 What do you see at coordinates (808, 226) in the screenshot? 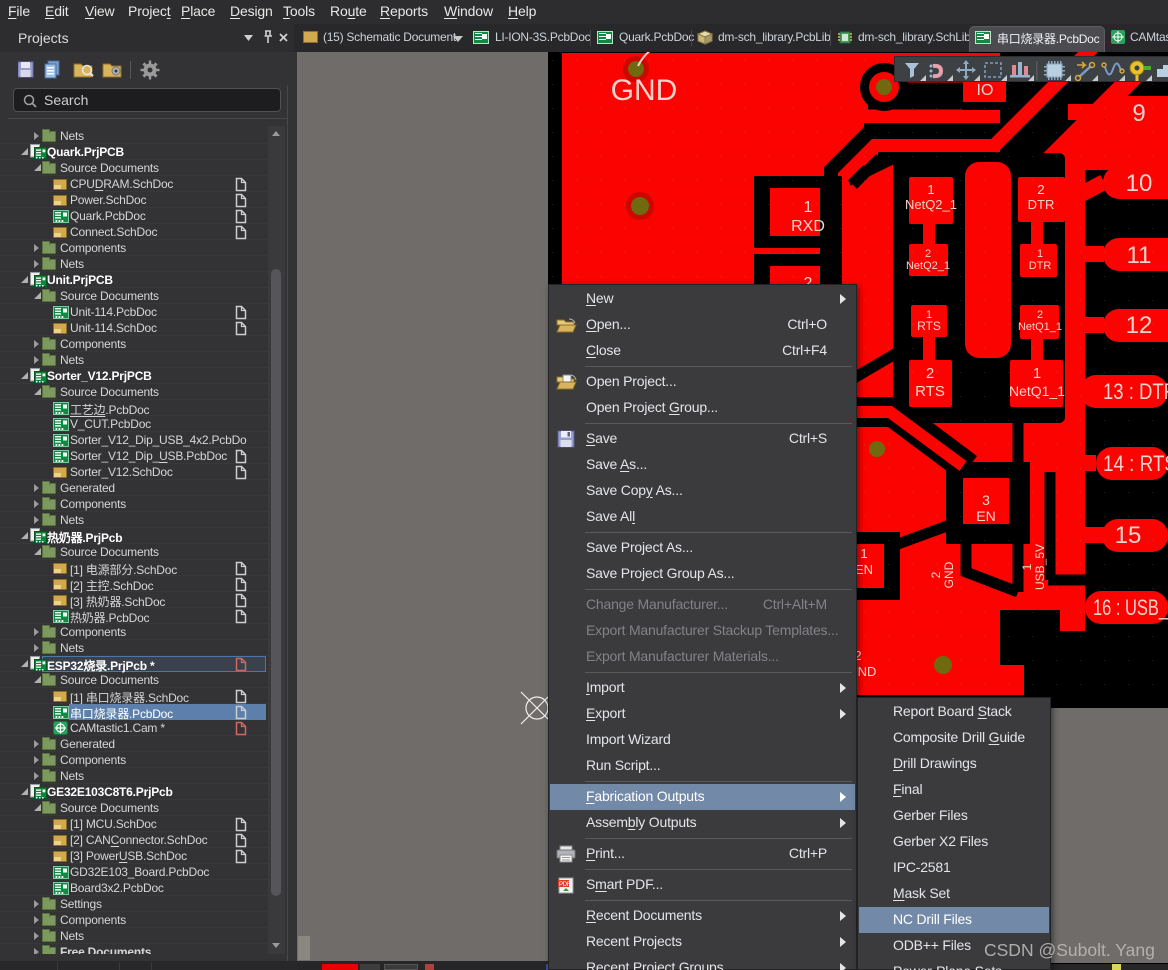
I see `svg-text: RXD` at bounding box center [808, 226].